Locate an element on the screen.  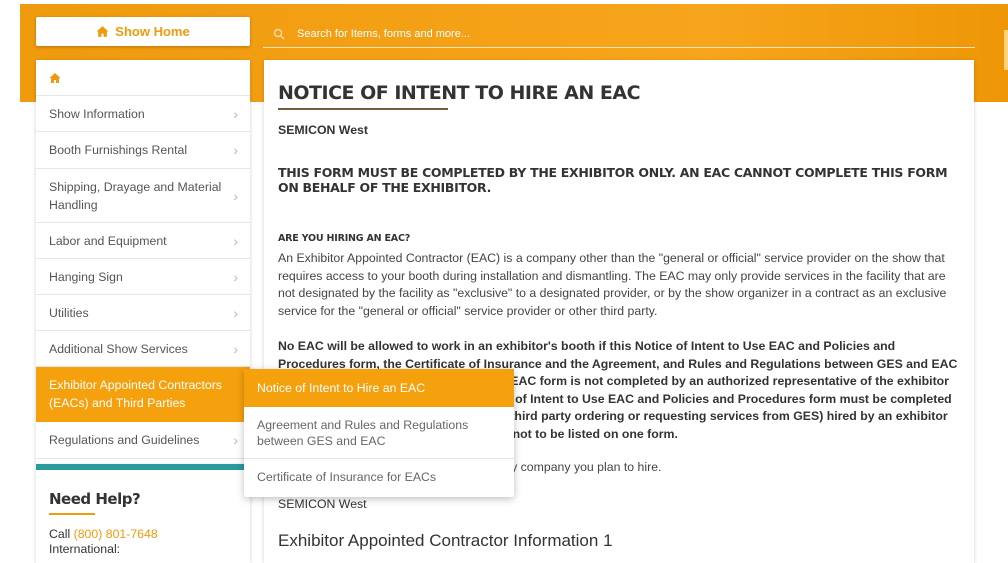
header-accent-strip is located at coordinates (1006, 50).